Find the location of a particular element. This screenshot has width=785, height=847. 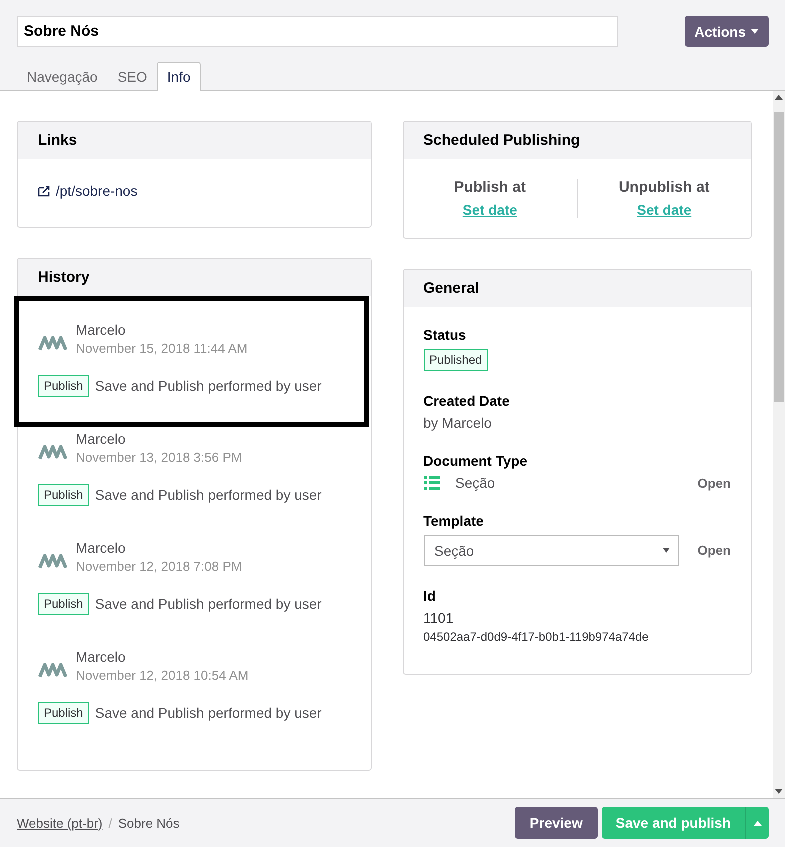

actions-button: Actions is located at coordinates (726, 31).